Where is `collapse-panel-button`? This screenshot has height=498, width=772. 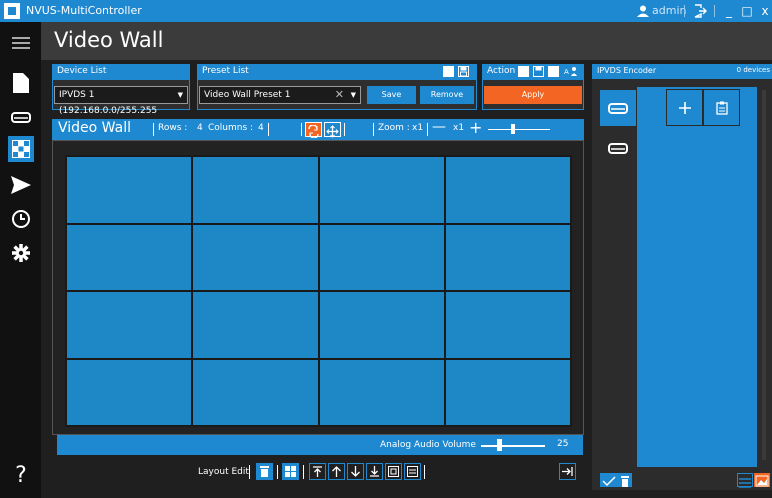 collapse-panel-button is located at coordinates (567, 471).